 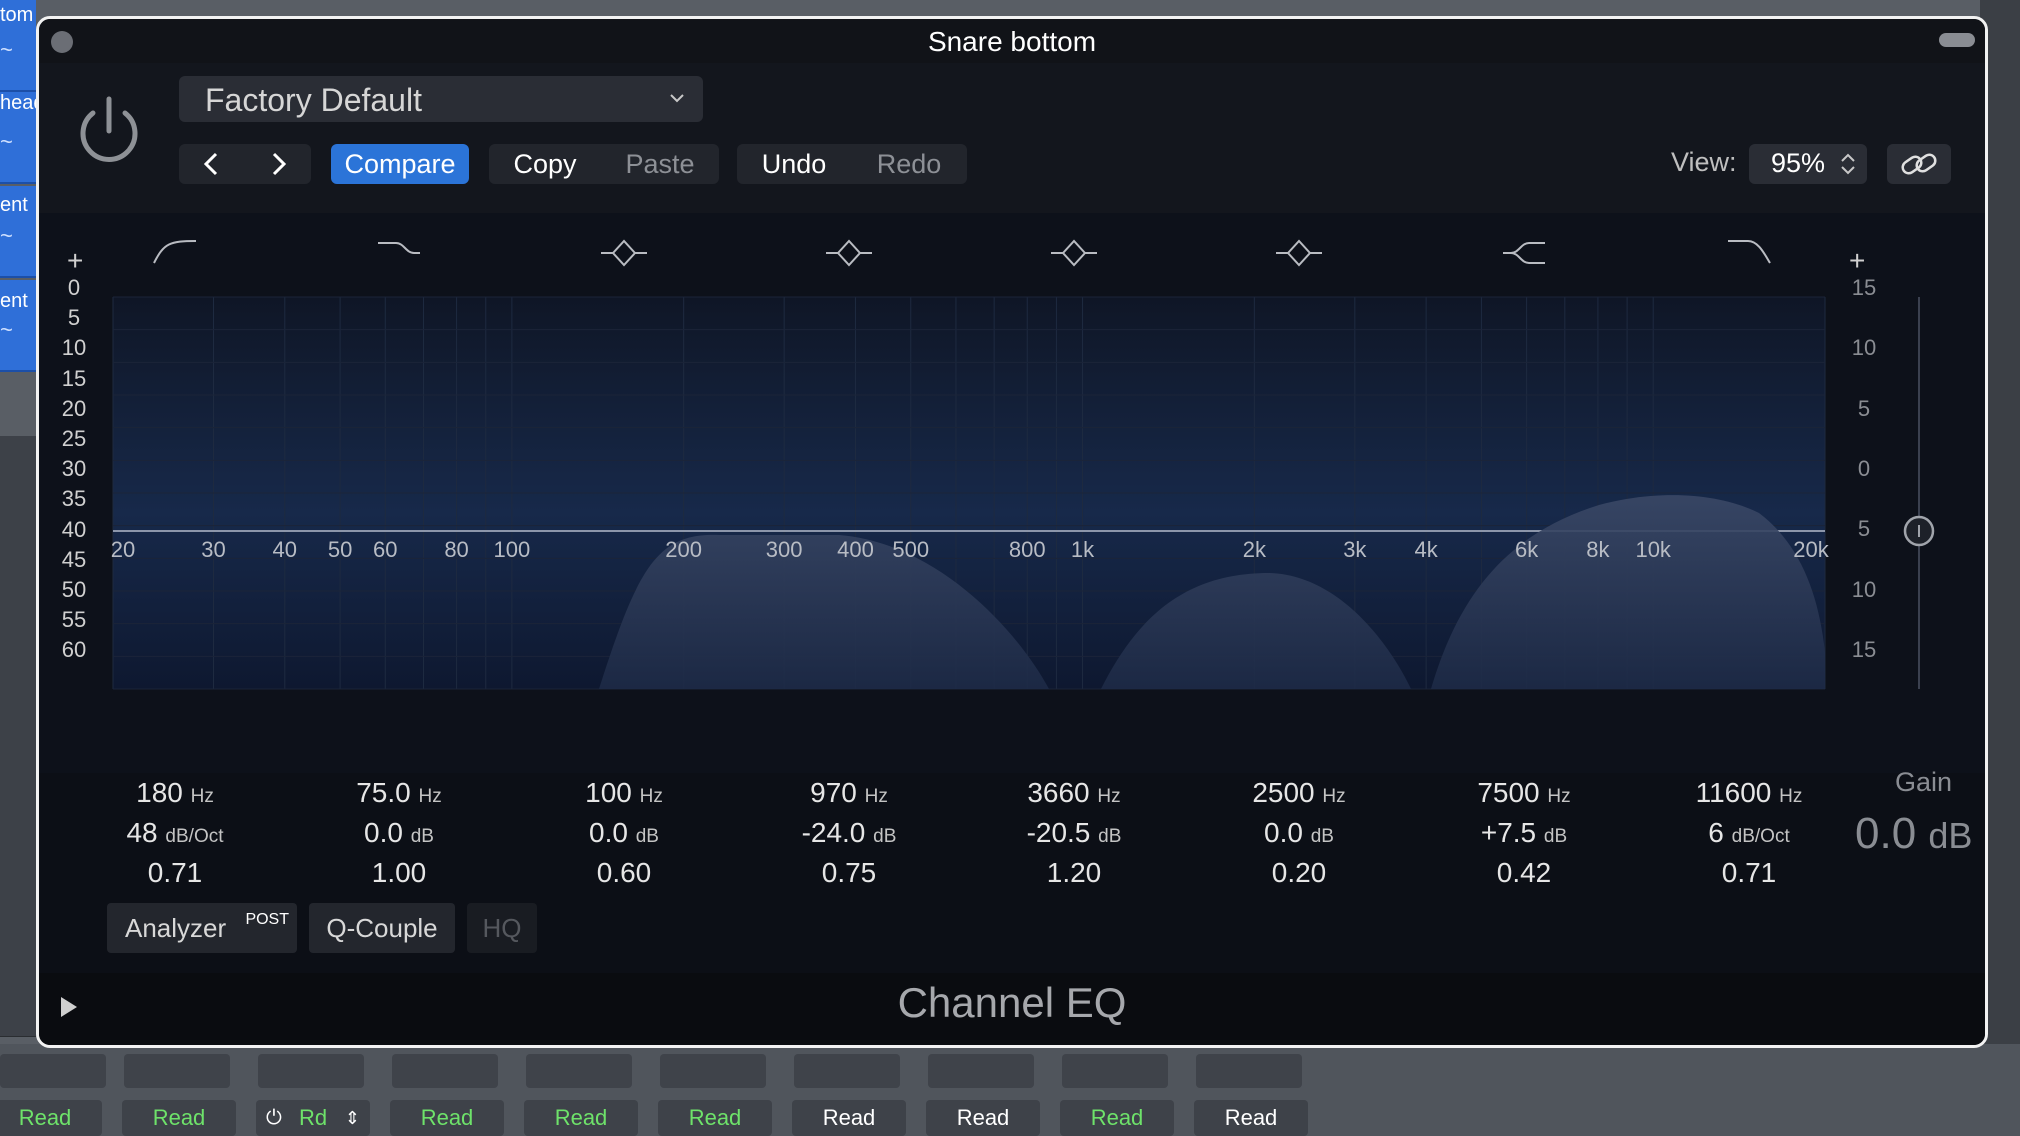 I want to click on paste-button: Paste, so click(x=660, y=164).